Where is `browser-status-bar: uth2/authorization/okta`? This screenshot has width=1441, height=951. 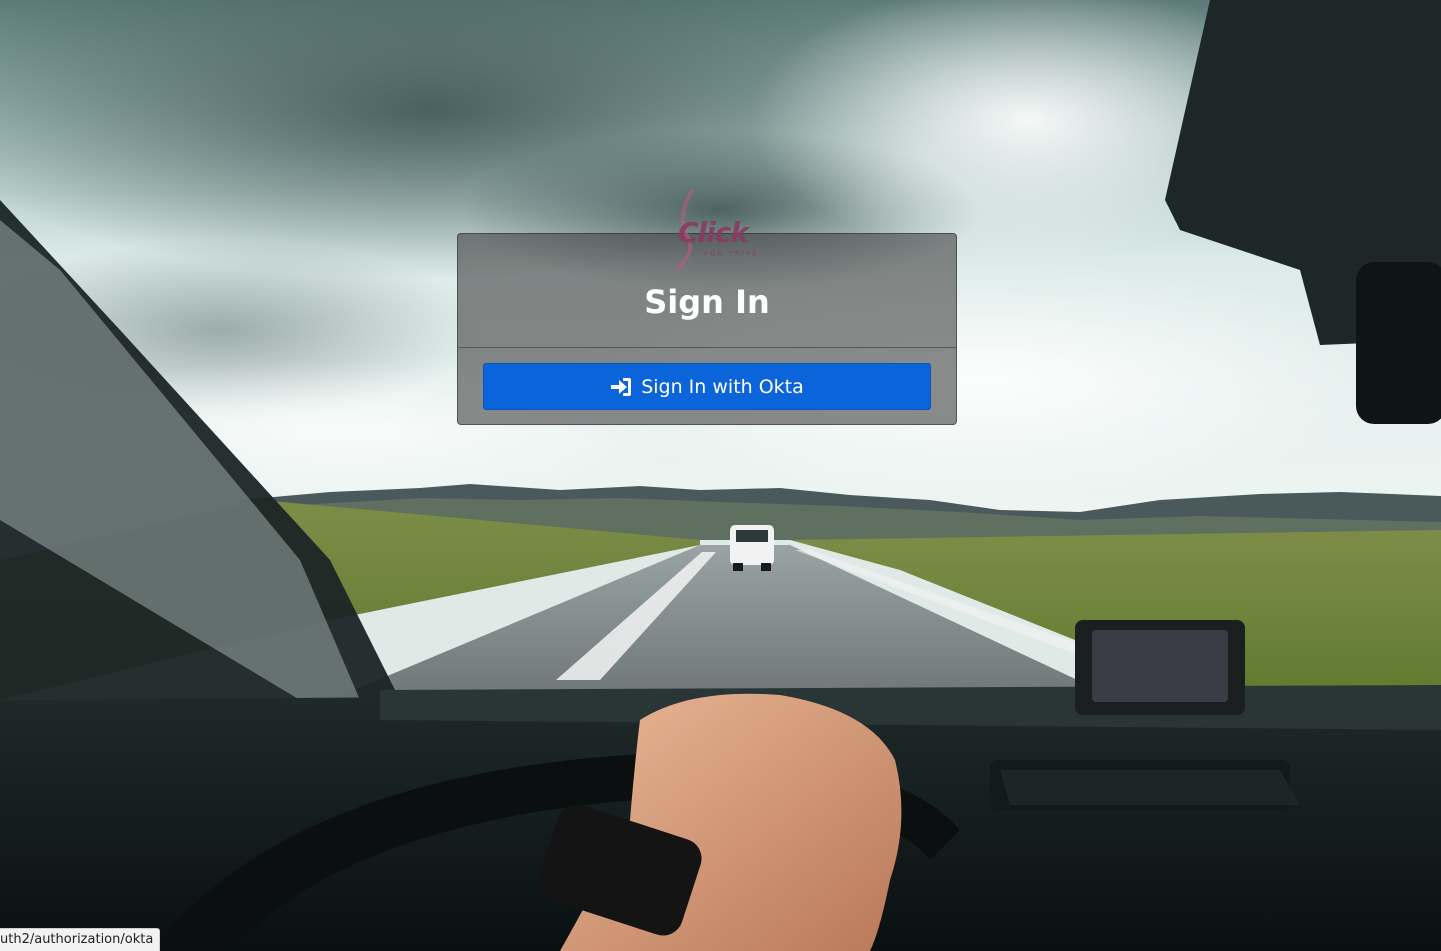 browser-status-bar: uth2/authorization/okta is located at coordinates (80, 939).